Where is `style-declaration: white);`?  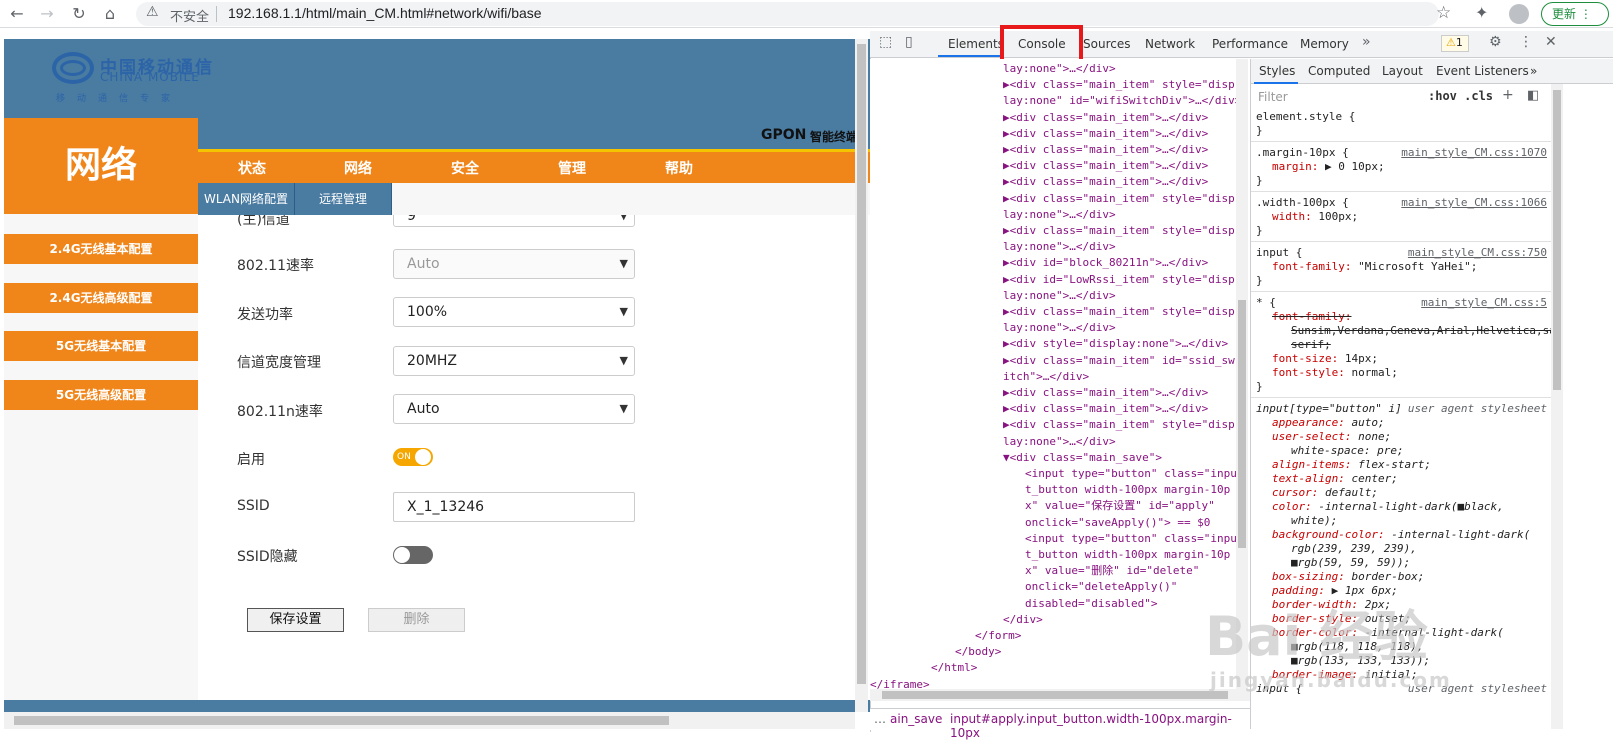
style-declaration: white); is located at coordinates (1314, 521).